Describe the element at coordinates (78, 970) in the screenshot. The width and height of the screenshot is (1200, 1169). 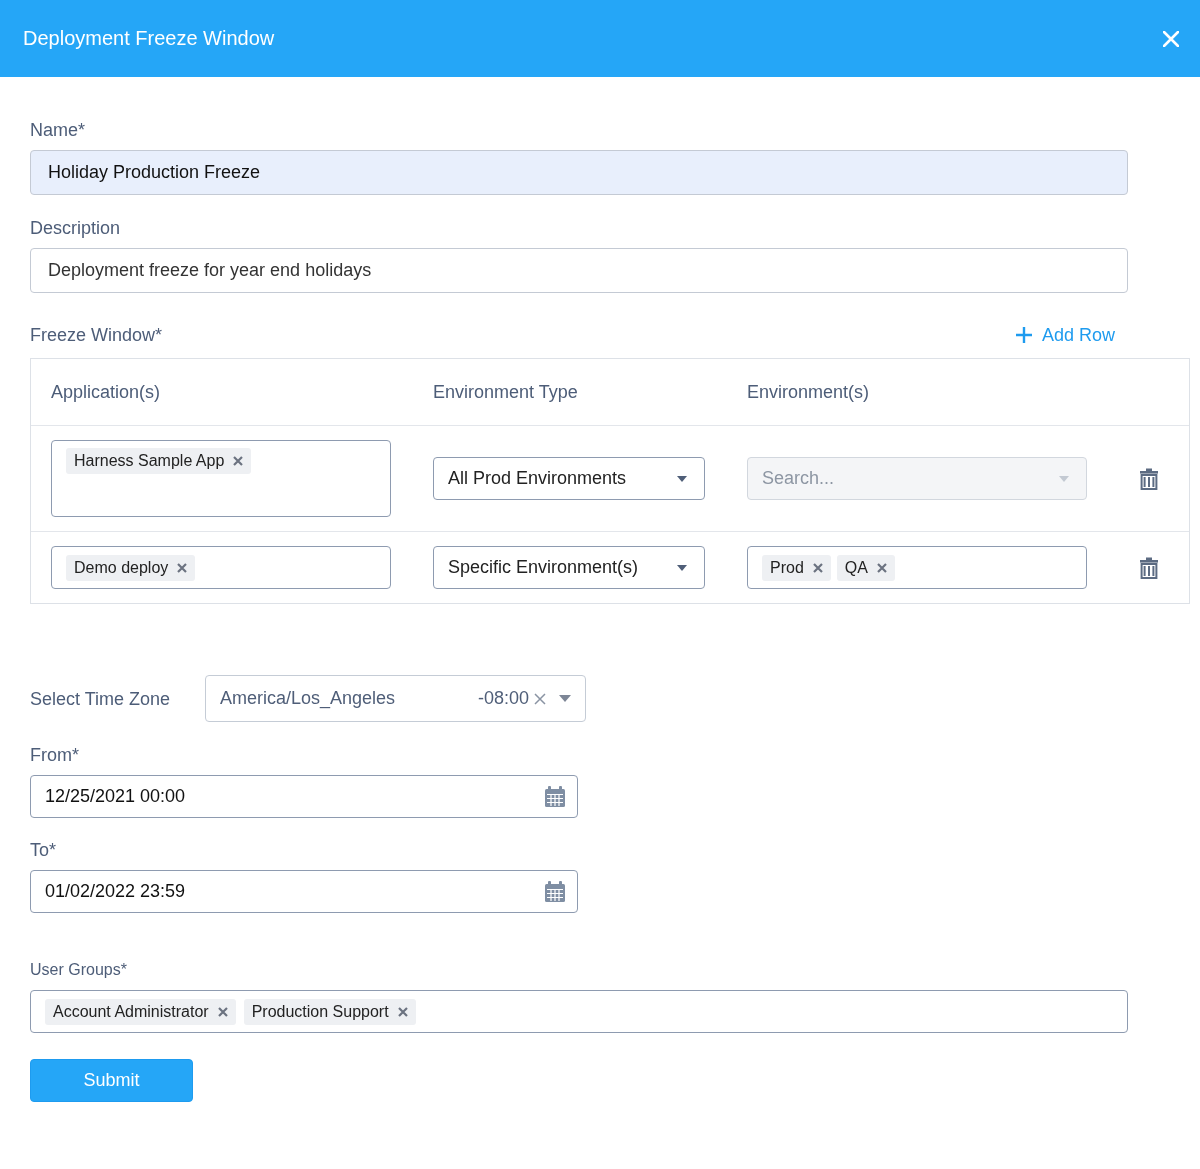
I see `field-label: User Groups*` at that location.